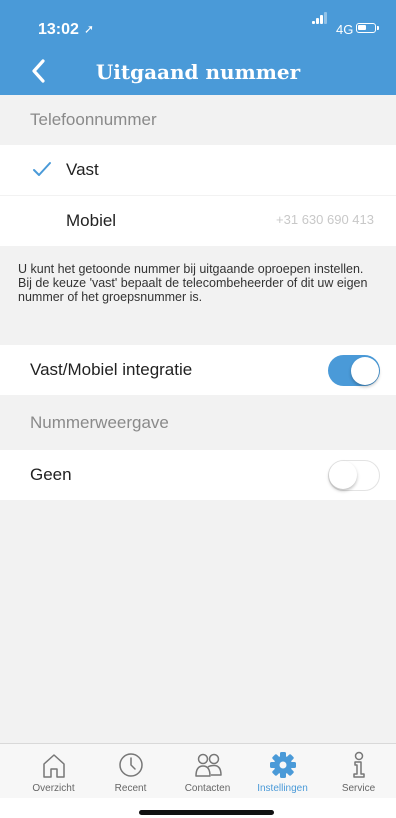 This screenshot has width=396, height=818. I want to click on tab-overzicht: Overzicht, so click(53, 771).